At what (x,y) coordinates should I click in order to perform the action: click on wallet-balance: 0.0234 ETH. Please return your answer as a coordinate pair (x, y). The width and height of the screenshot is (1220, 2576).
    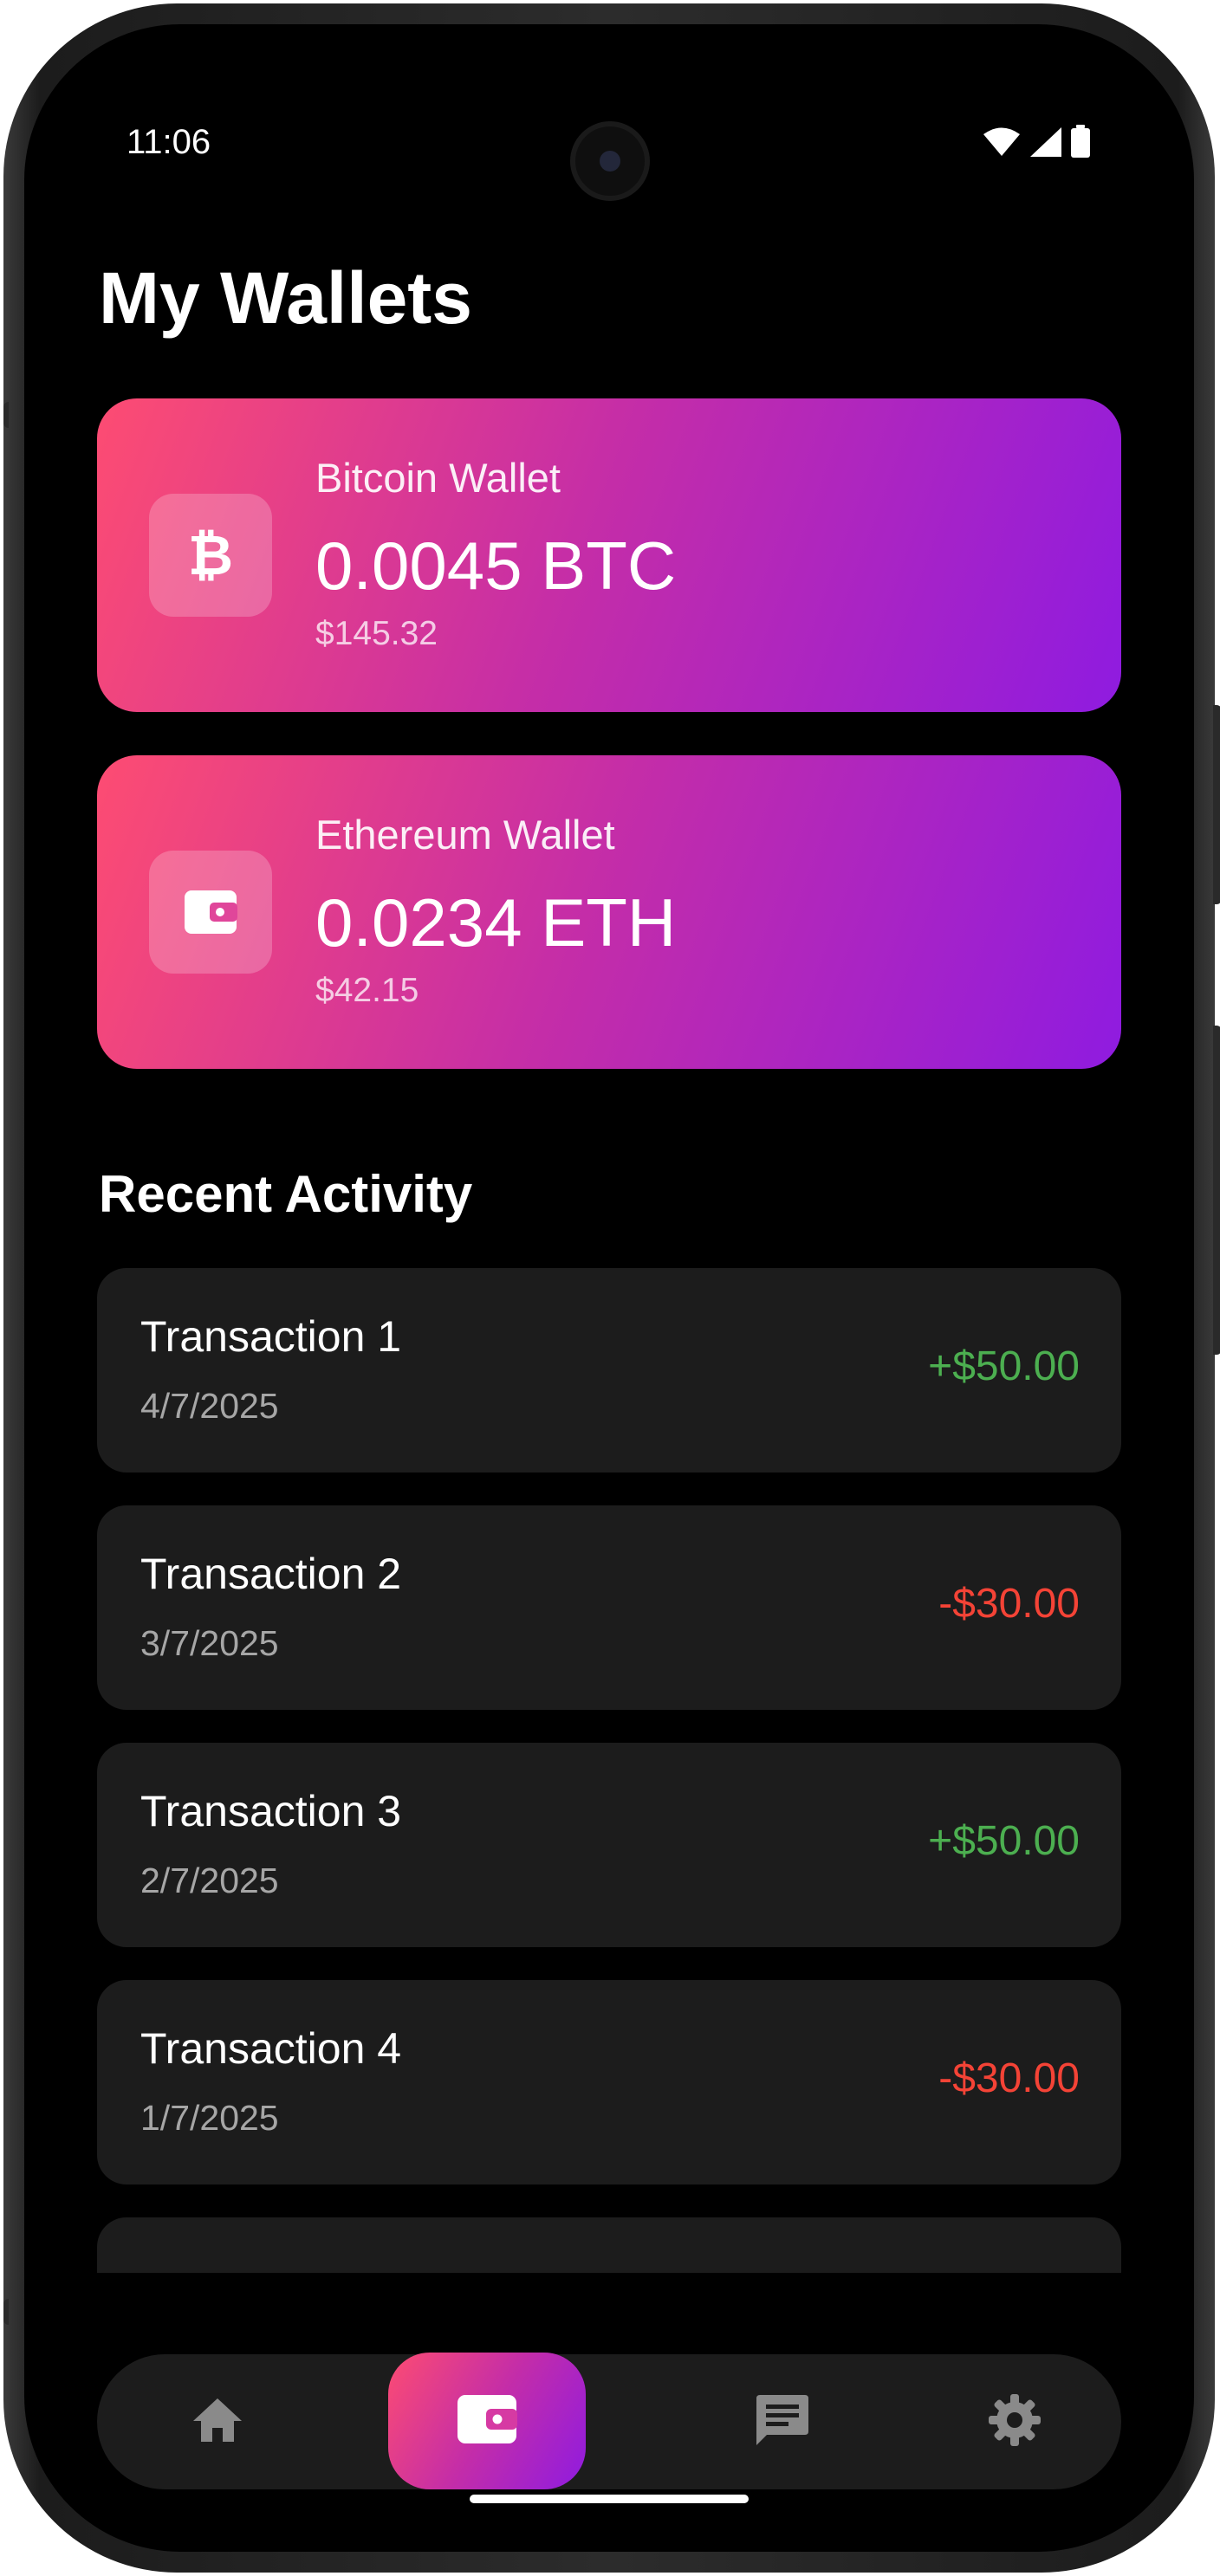
    Looking at the image, I should click on (496, 922).